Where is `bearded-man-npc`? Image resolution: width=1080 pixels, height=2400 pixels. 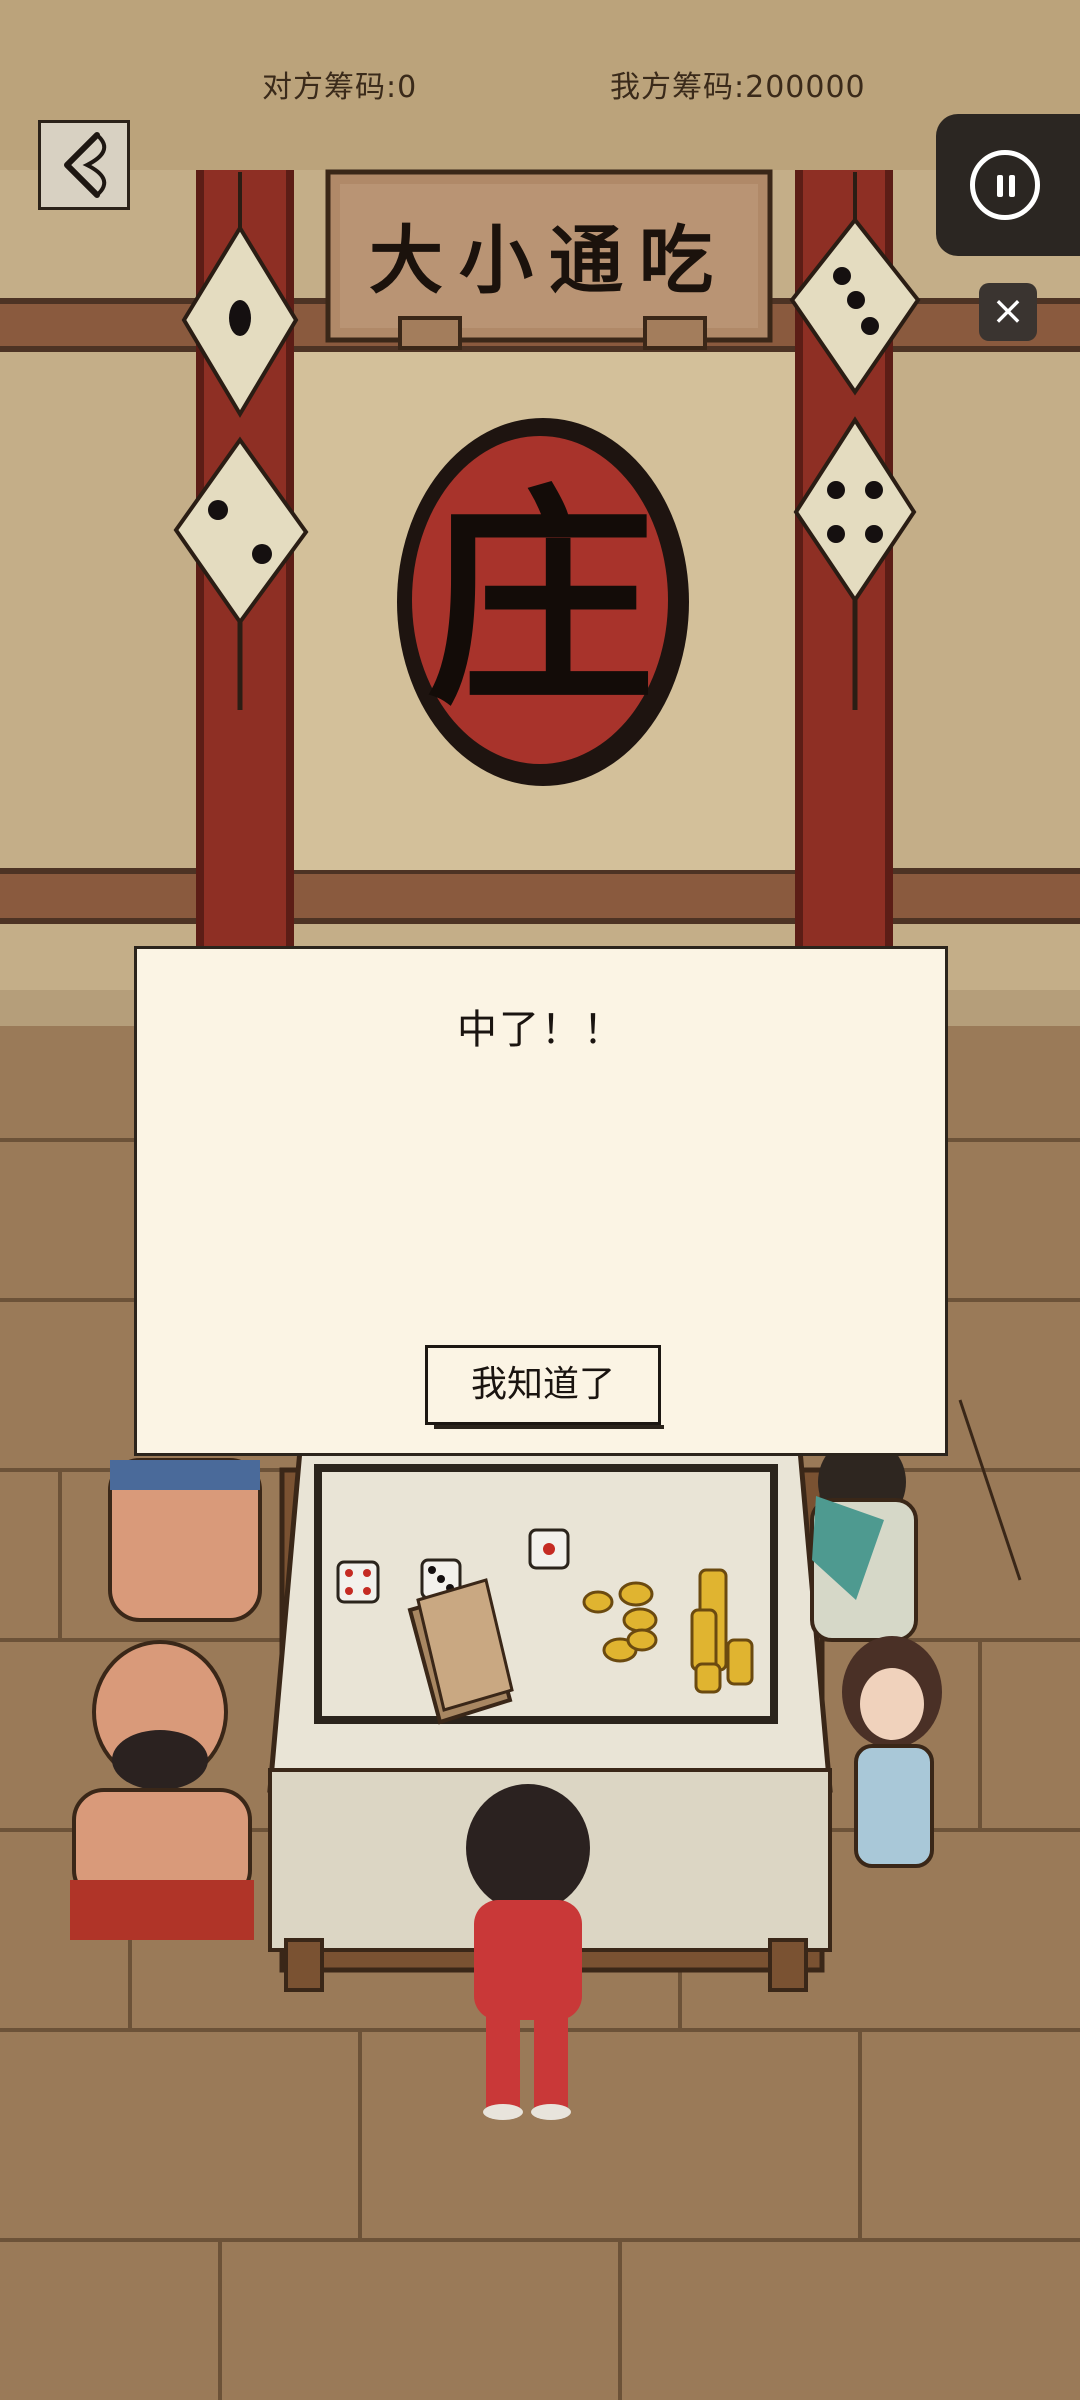
bearded-man-npc is located at coordinates (864, 1539).